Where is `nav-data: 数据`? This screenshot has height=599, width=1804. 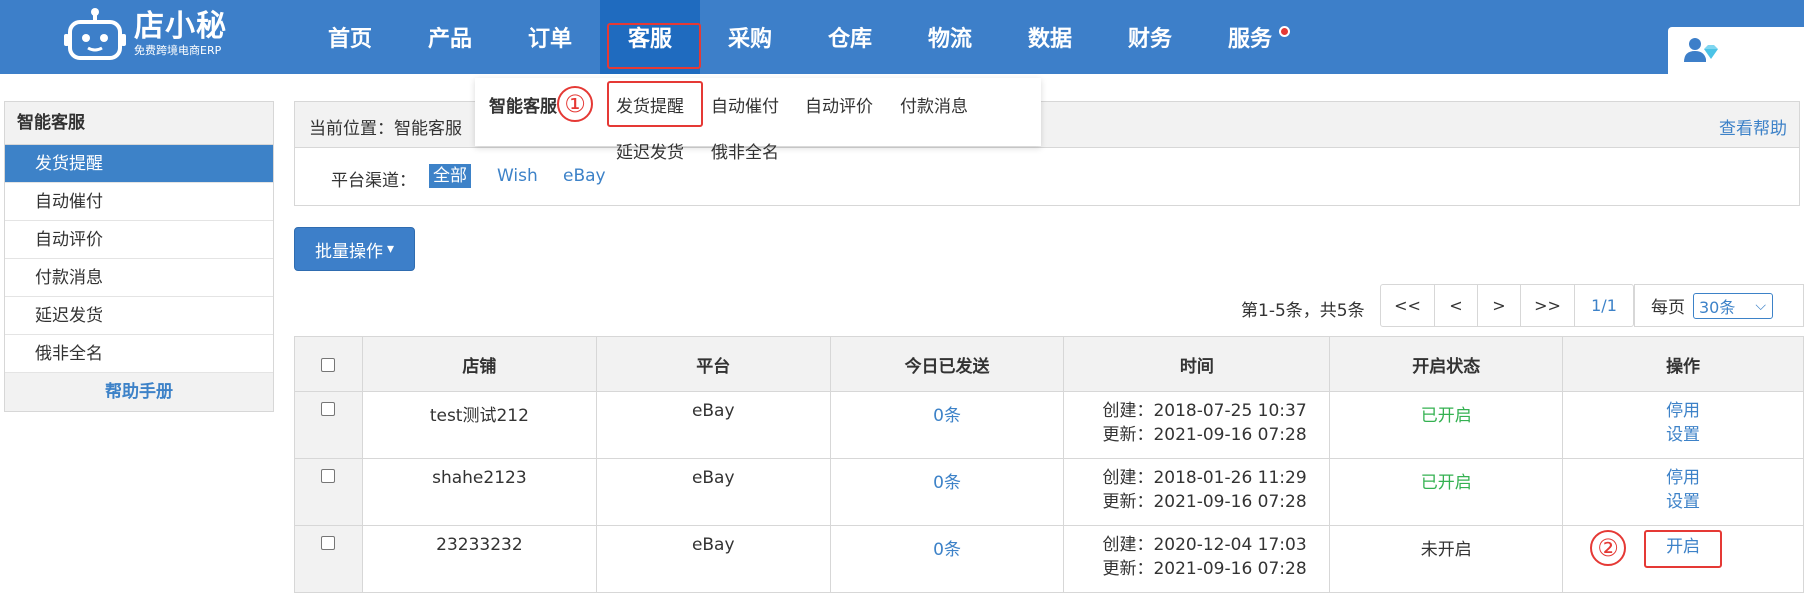 nav-data: 数据 is located at coordinates (1050, 37).